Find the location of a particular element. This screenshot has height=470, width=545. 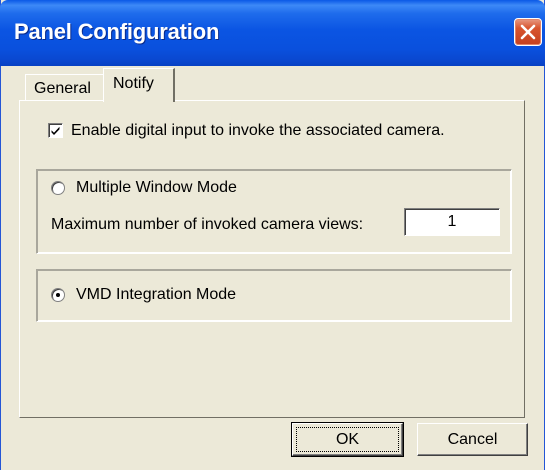

checkmark-icon is located at coordinates (55, 130).